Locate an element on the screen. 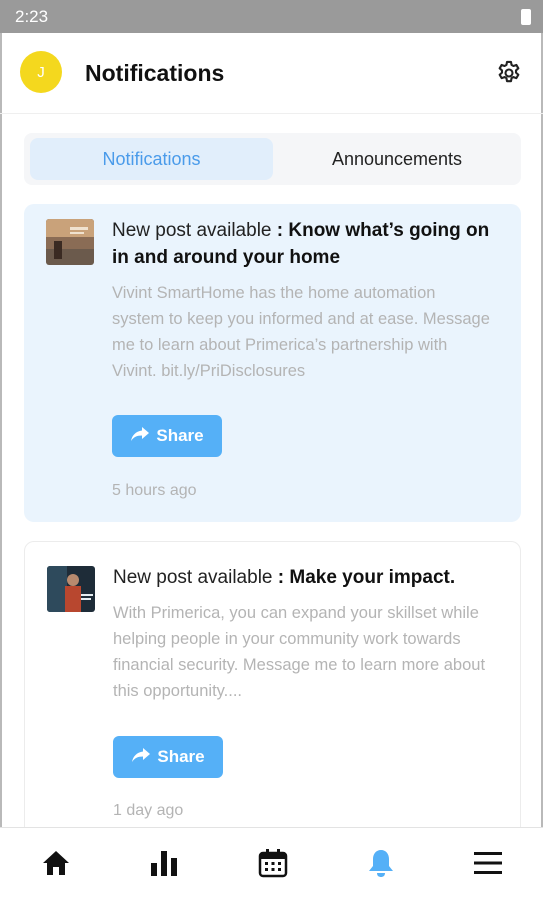 This screenshot has width=543, height=901. tab-notifications: Notifications is located at coordinates (151, 159).